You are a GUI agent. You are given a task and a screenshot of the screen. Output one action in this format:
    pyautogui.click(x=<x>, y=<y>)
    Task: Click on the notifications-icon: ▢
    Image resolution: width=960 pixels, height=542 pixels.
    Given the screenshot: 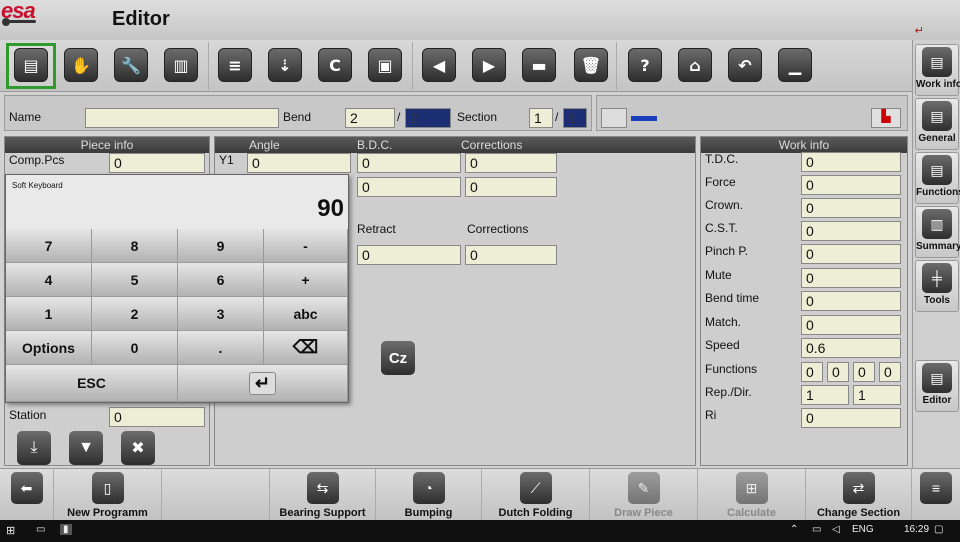 What is the action you would take?
    pyautogui.click(x=938, y=529)
    